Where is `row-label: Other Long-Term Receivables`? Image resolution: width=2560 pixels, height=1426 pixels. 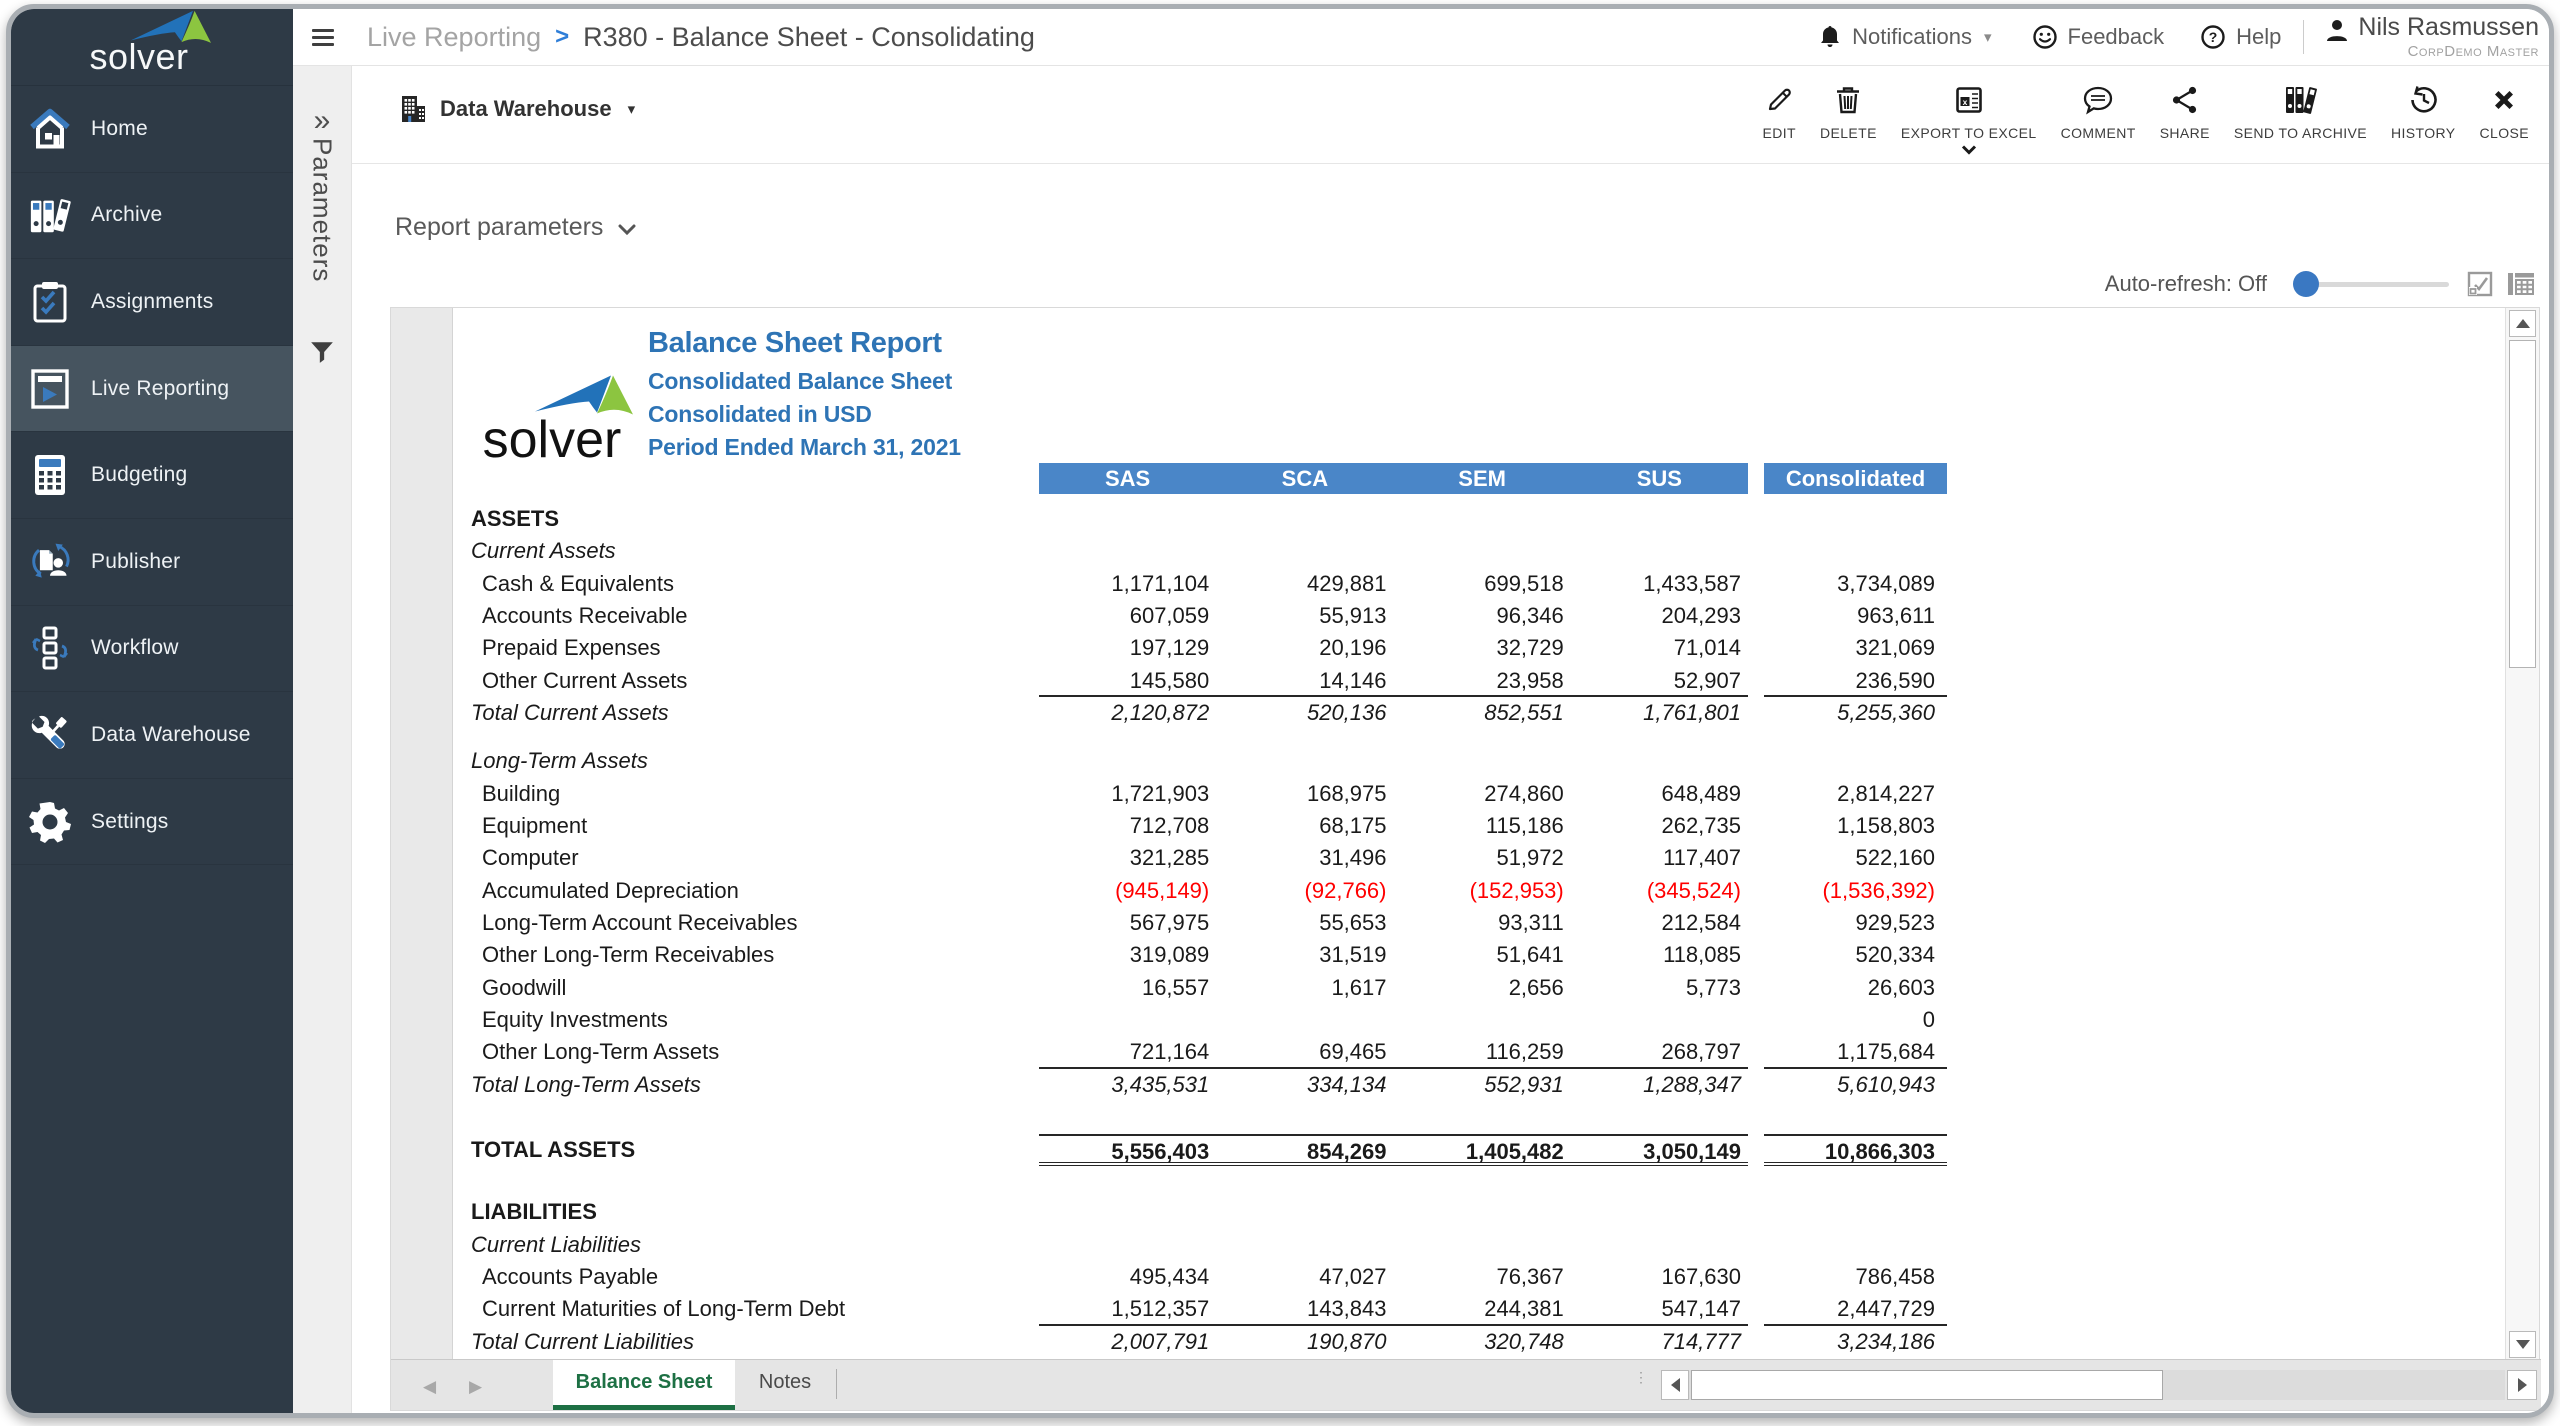
row-label: Other Long-Term Receivables is located at coordinates (628, 955).